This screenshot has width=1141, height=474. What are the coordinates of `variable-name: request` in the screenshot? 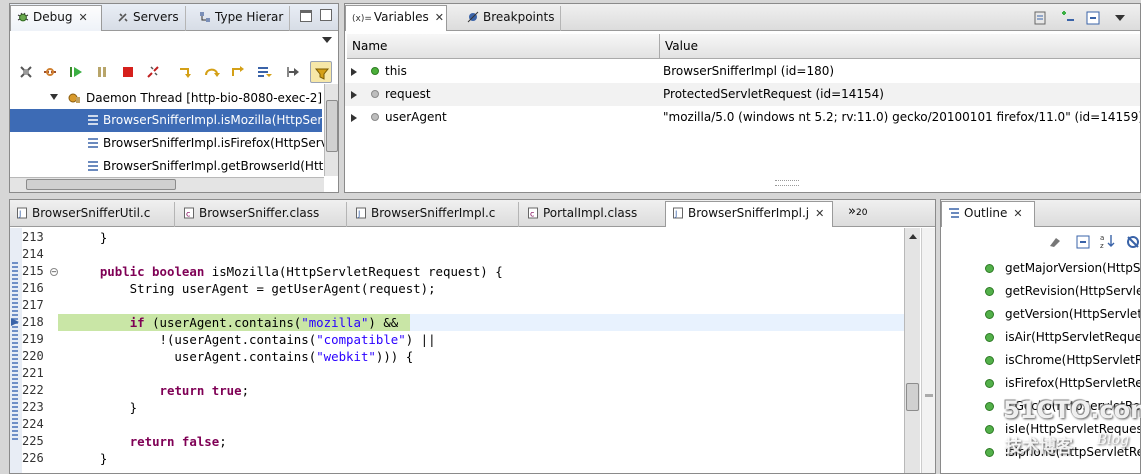 It's located at (408, 94).